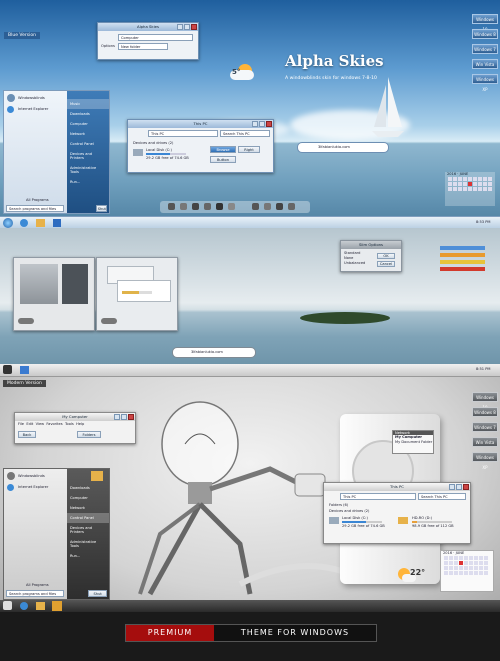 The width and height of the screenshot is (500, 661). Describe the element at coordinates (355, 518) in the screenshot. I see `drive1-name: Local Disk (C:)` at that location.